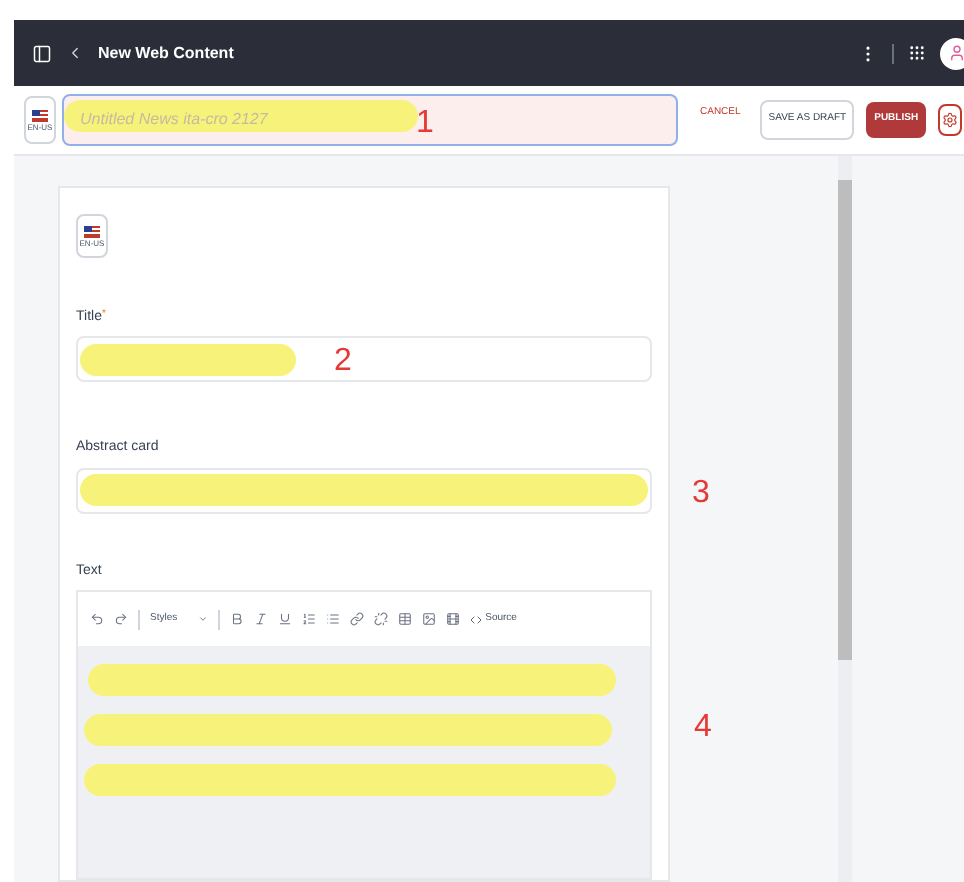  What do you see at coordinates (428, 619) in the screenshot?
I see `image-icon` at bounding box center [428, 619].